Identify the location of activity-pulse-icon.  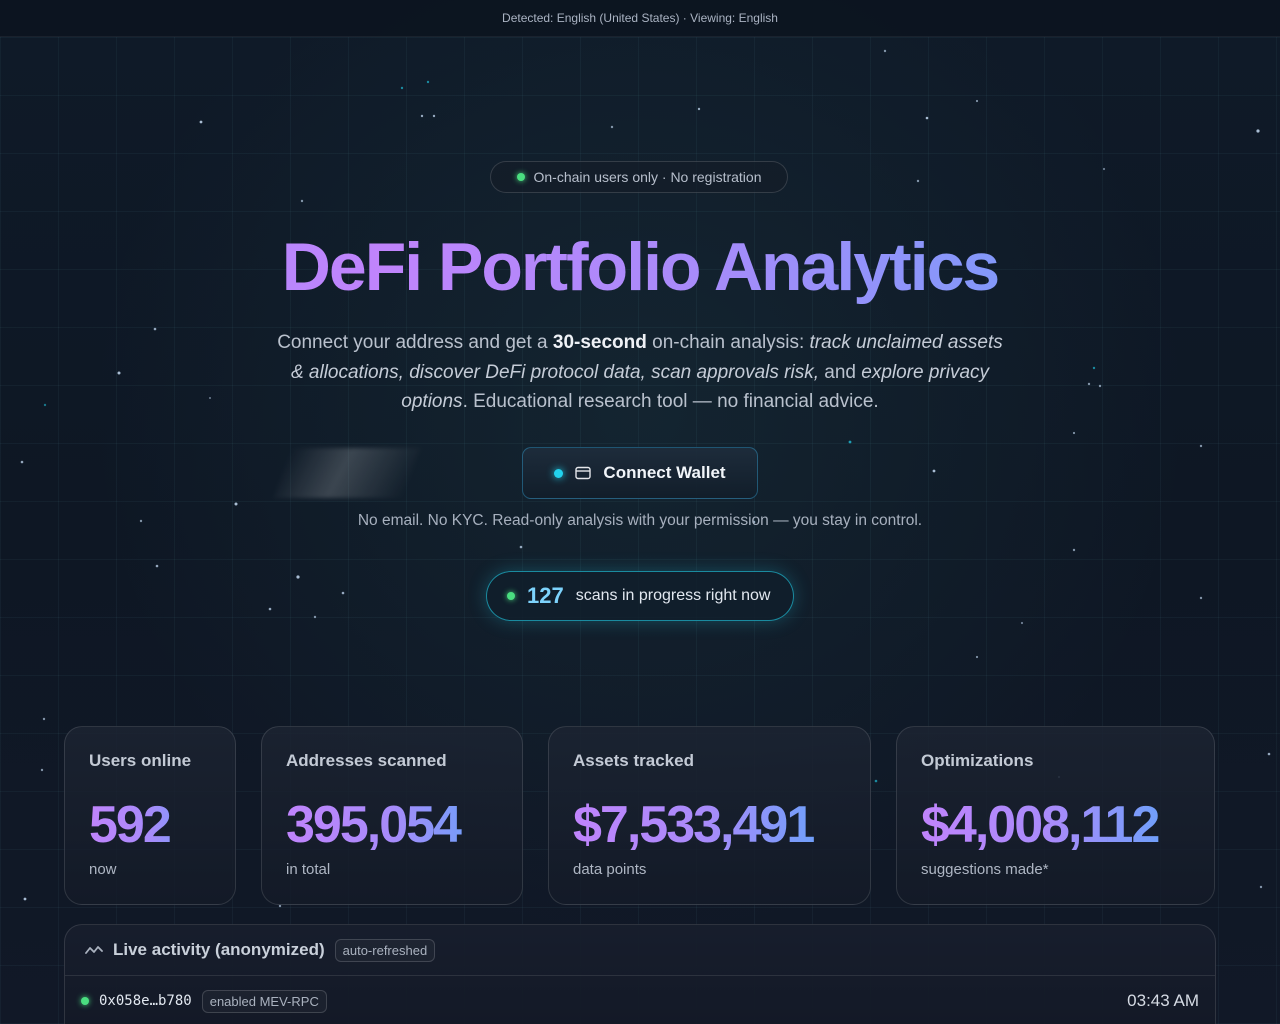
(94, 950).